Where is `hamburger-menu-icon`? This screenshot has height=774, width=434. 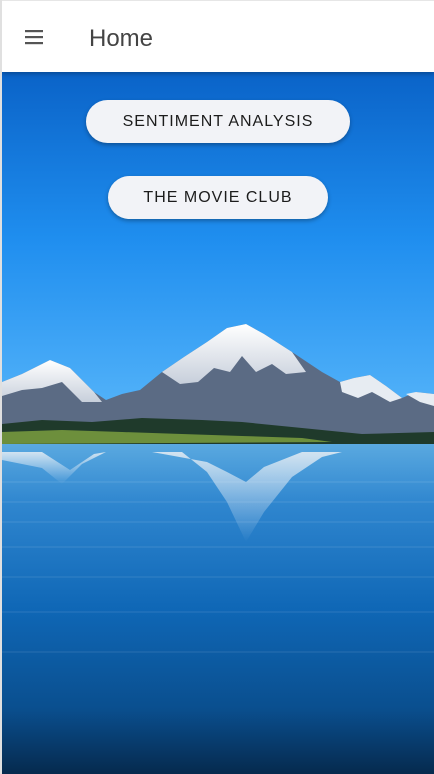
hamburger-menu-icon is located at coordinates (34, 37).